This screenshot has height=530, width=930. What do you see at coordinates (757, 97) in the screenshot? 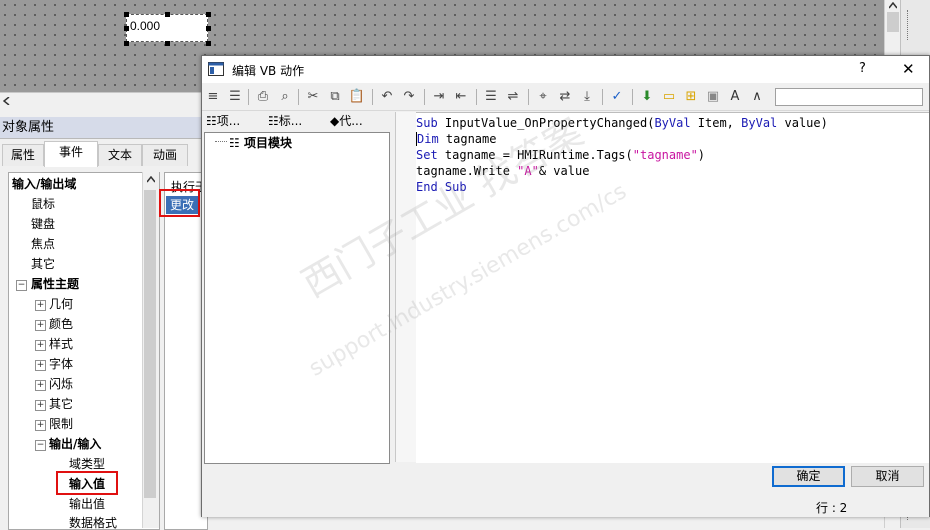
I see `compass-icon: ∧` at bounding box center [757, 97].